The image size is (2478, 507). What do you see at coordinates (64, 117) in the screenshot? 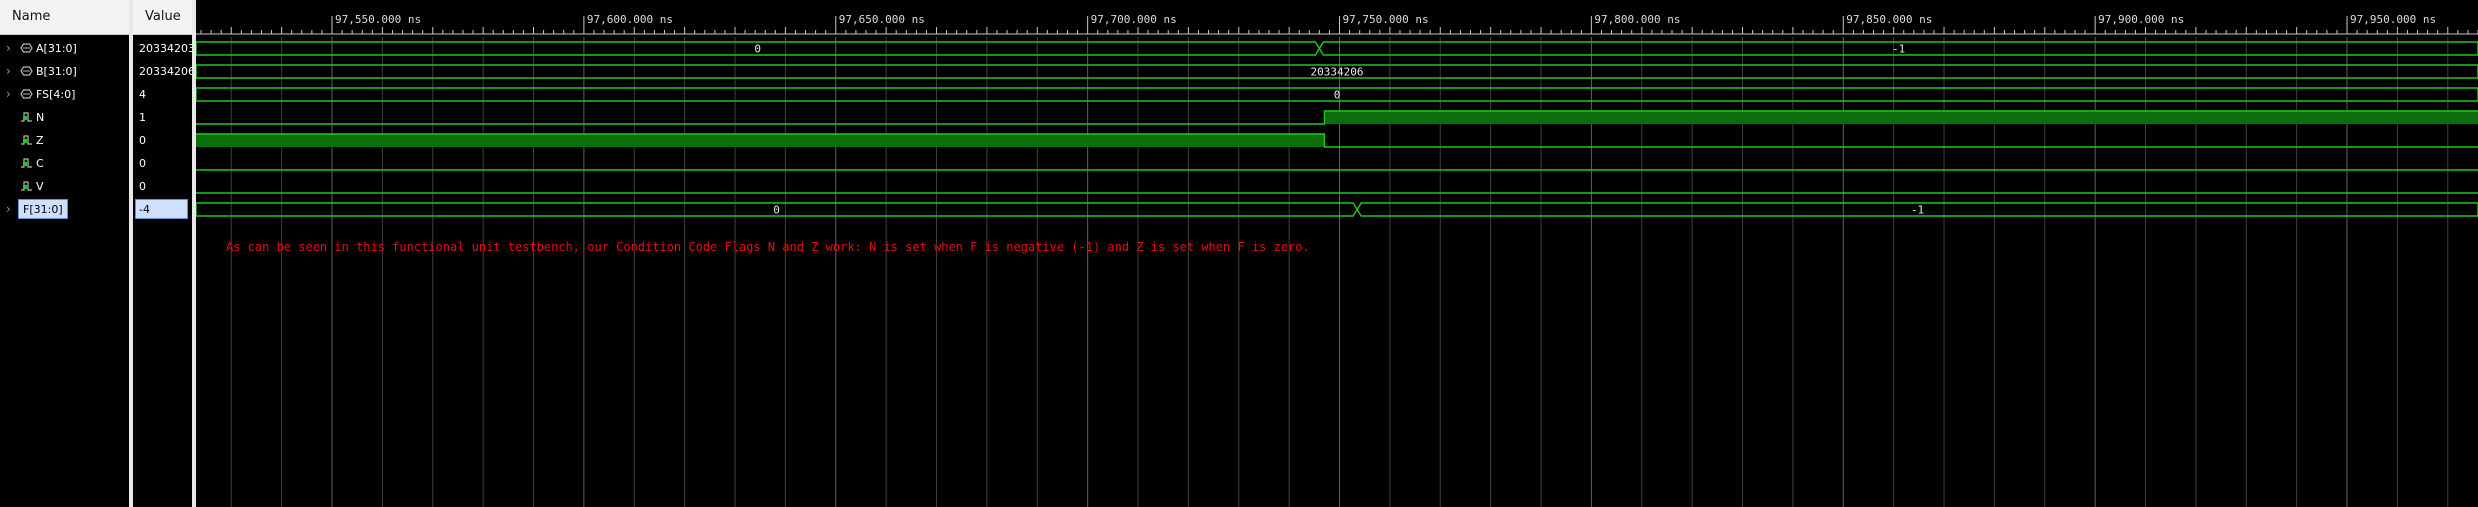
I see `signal-row-n: N` at bounding box center [64, 117].